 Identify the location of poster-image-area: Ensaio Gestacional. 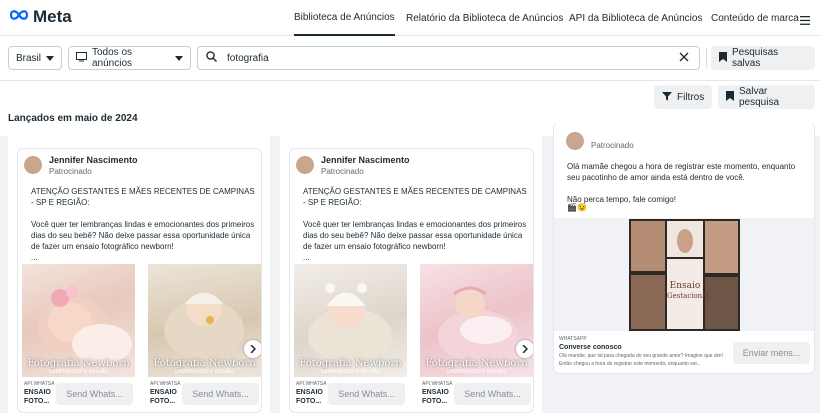
(684, 274).